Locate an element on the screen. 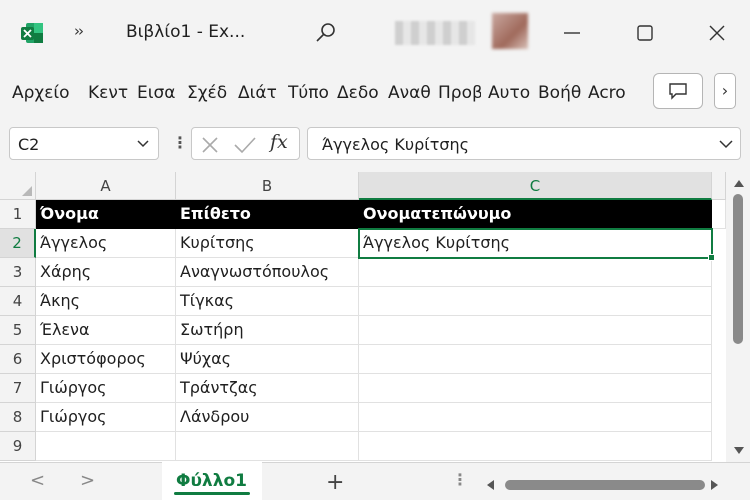 The width and height of the screenshot is (750, 500). tab-home: Κεντ is located at coordinates (109, 93).